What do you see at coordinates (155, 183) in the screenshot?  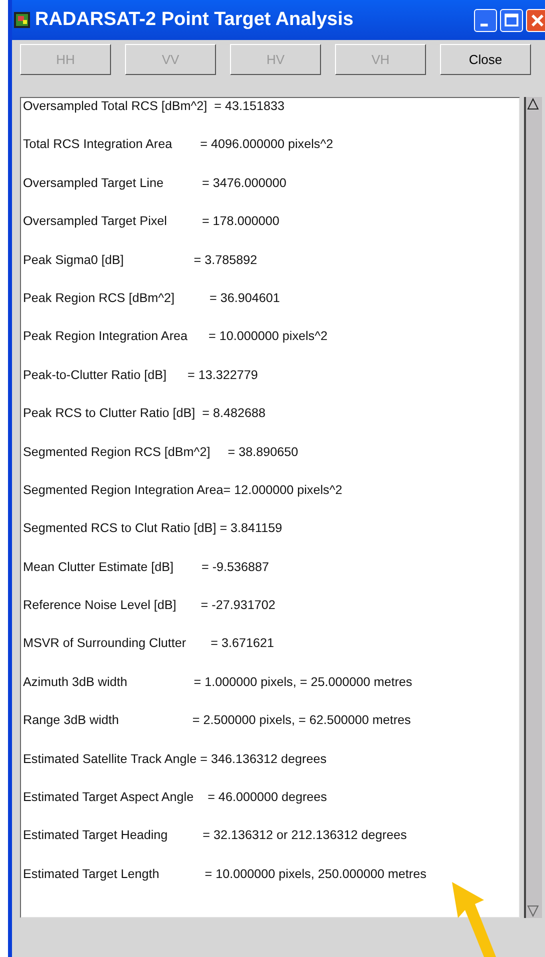 I see `report-line: Oversampled Target Line = 3476.000000` at bounding box center [155, 183].